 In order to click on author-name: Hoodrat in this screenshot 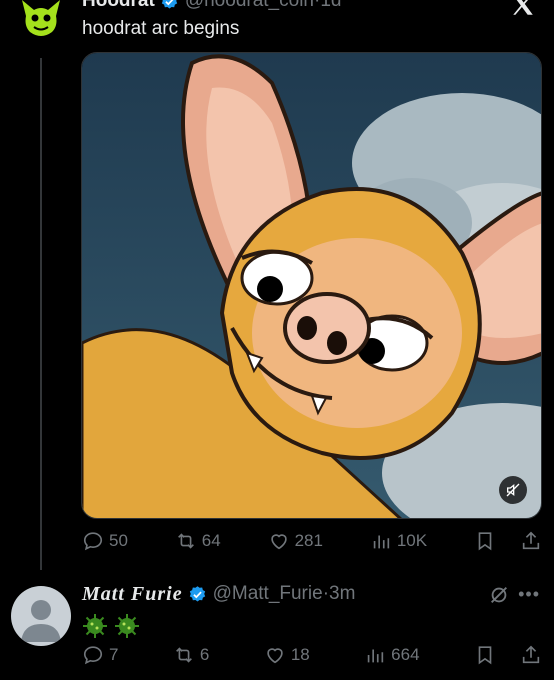, I will do `click(118, 6)`.